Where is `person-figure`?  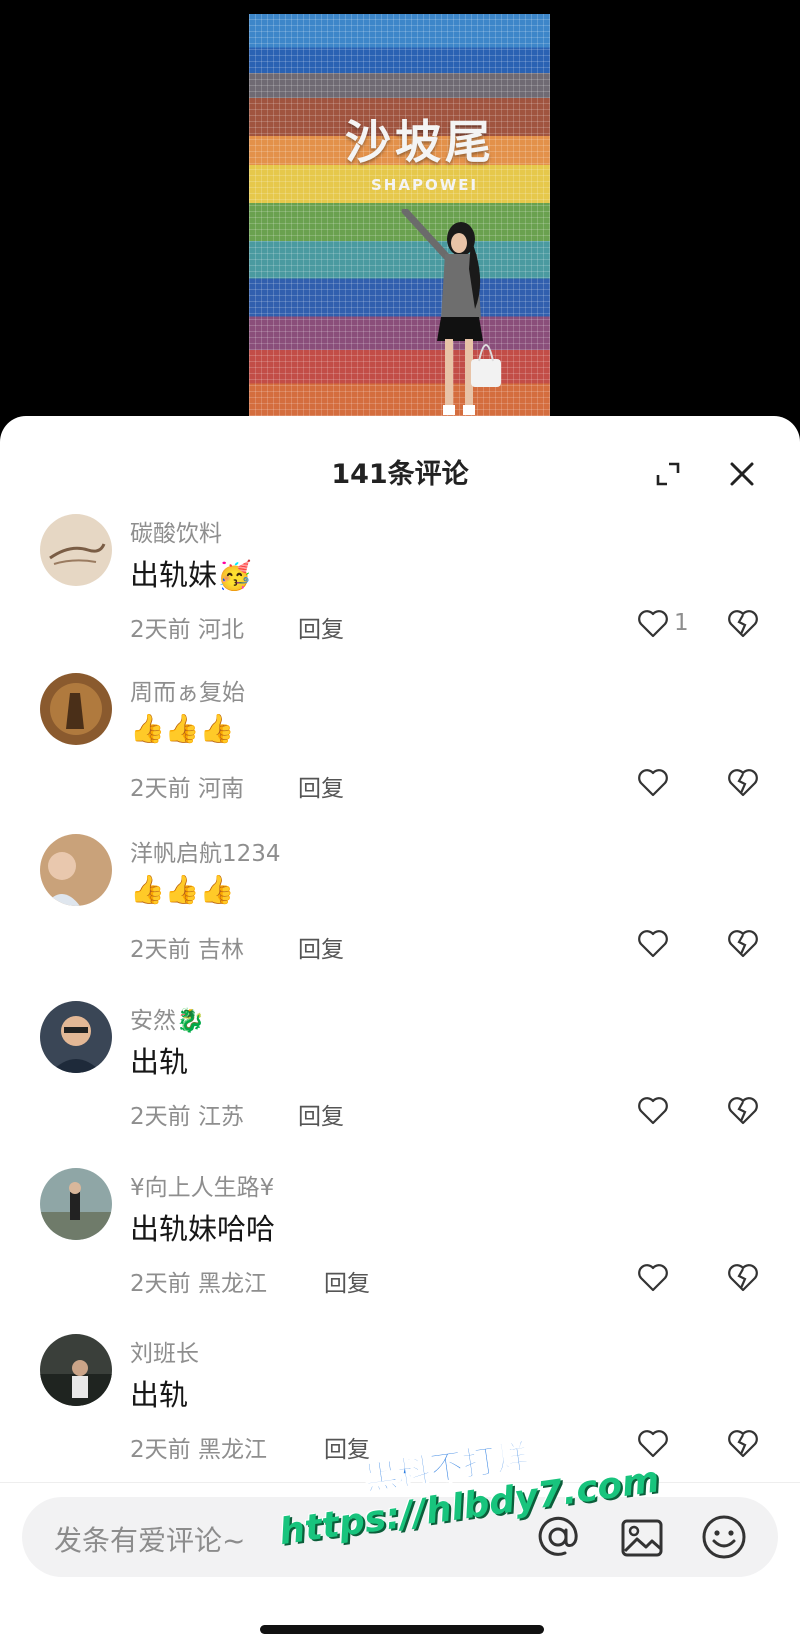 person-figure is located at coordinates (451, 312).